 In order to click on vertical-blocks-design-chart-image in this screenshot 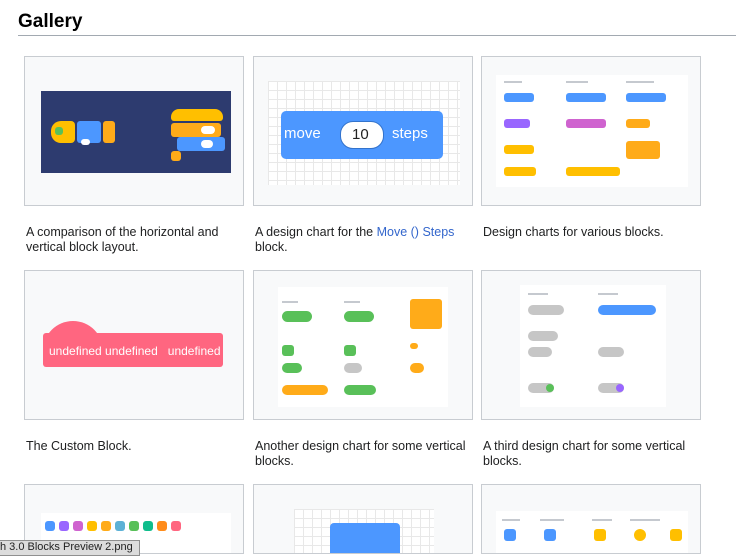, I will do `click(363, 347)`.